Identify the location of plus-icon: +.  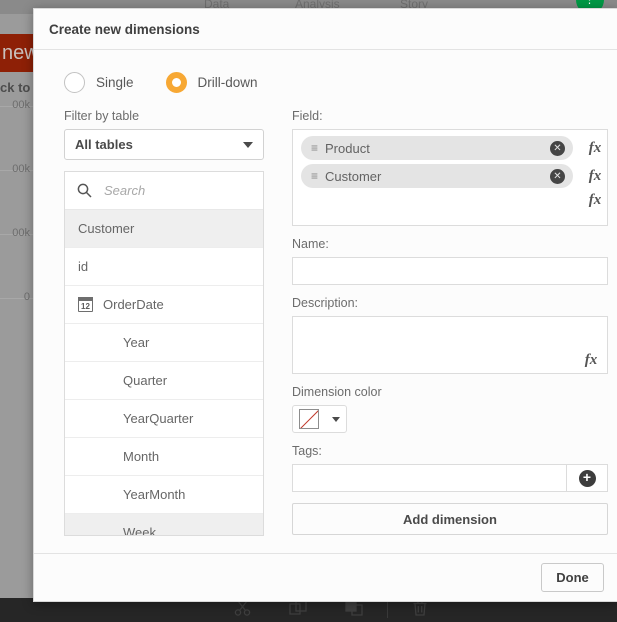
(587, 478).